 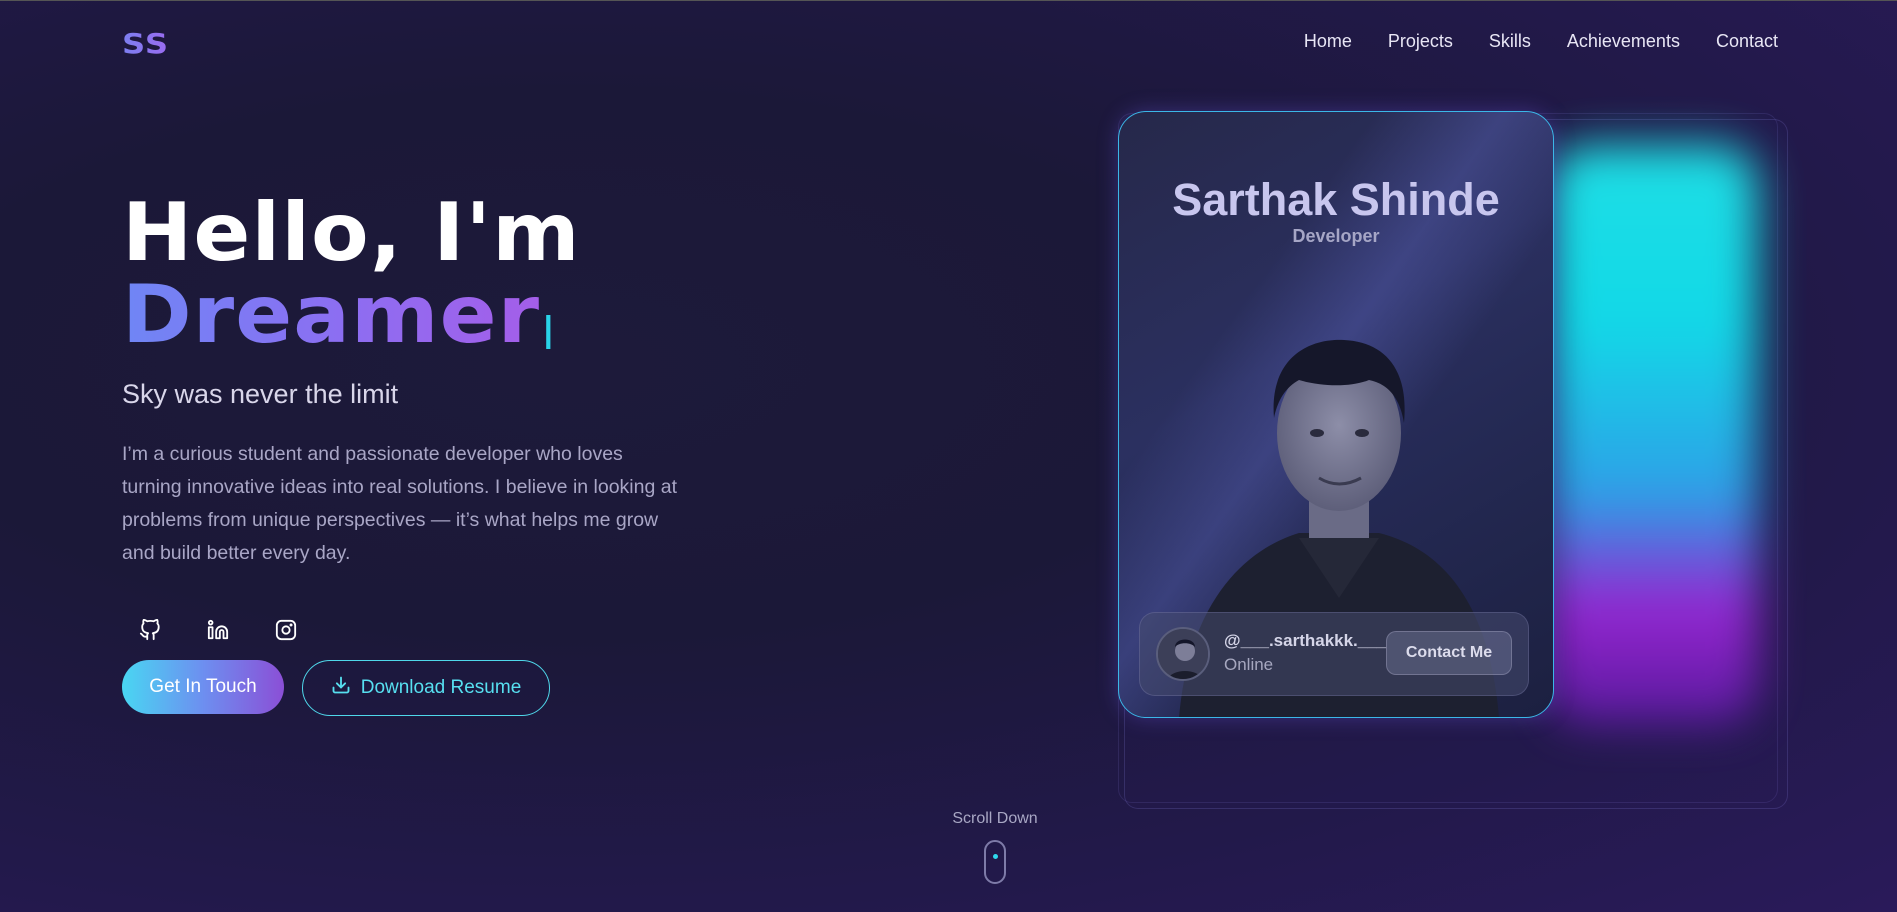 I want to click on hero-tagline: Sky was never the limit, so click(x=260, y=394).